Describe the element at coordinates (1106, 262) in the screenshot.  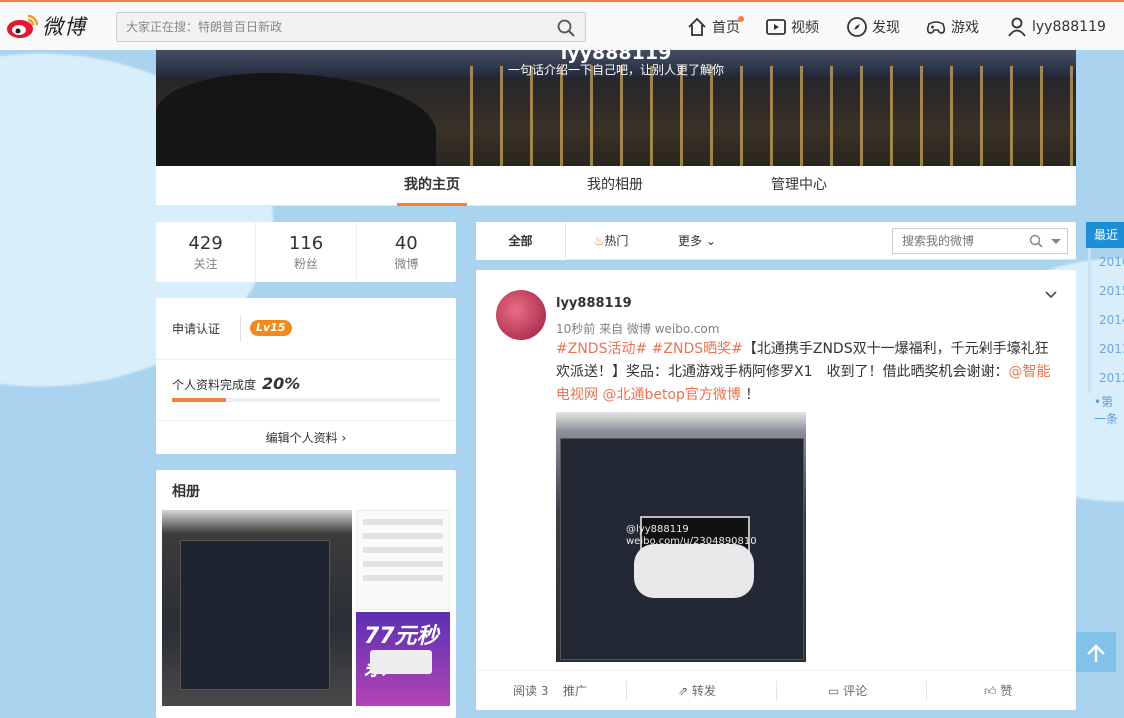
I see `timeline-year: 2016` at that location.